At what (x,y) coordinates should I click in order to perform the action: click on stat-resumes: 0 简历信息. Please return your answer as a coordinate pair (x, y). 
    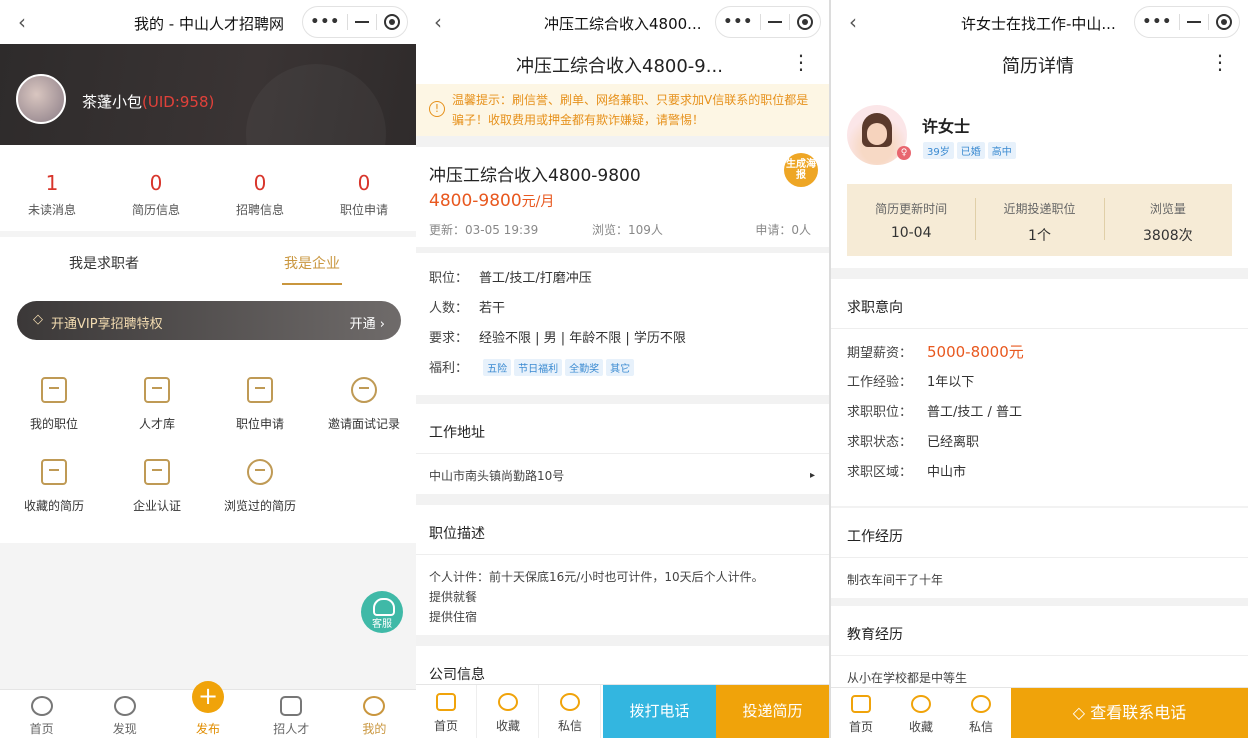
    Looking at the image, I should click on (156, 188).